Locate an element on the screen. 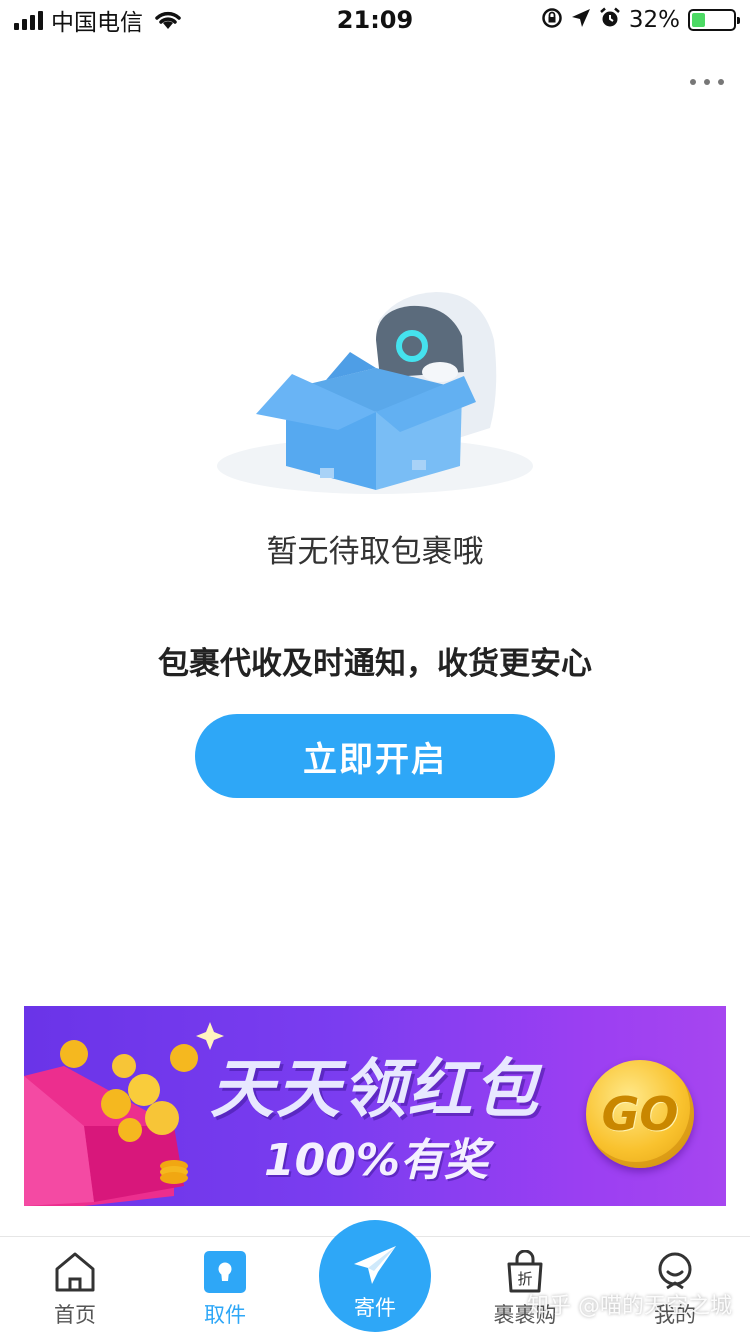 This screenshot has width=750, height=1334. red-packet-illustration is located at coordinates (124, 1114).